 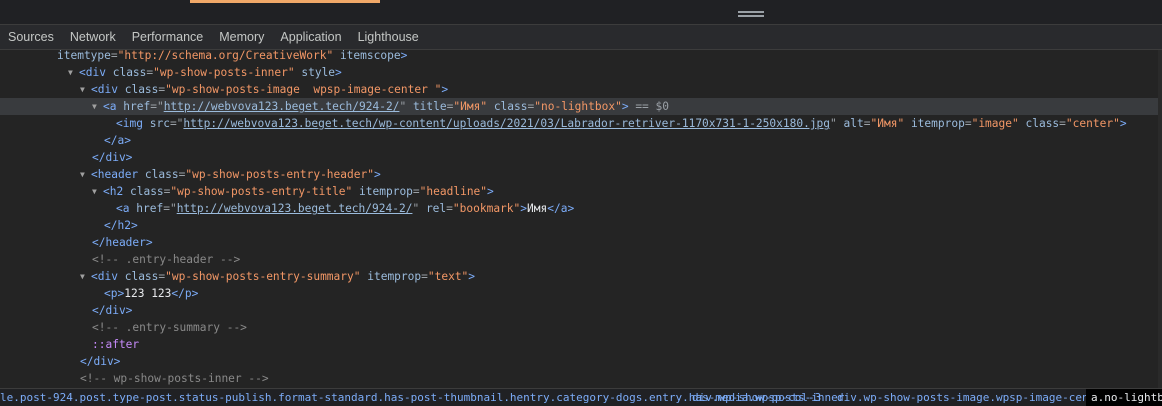 I want to click on dom-pseudo-after: ::after, so click(x=581, y=344).